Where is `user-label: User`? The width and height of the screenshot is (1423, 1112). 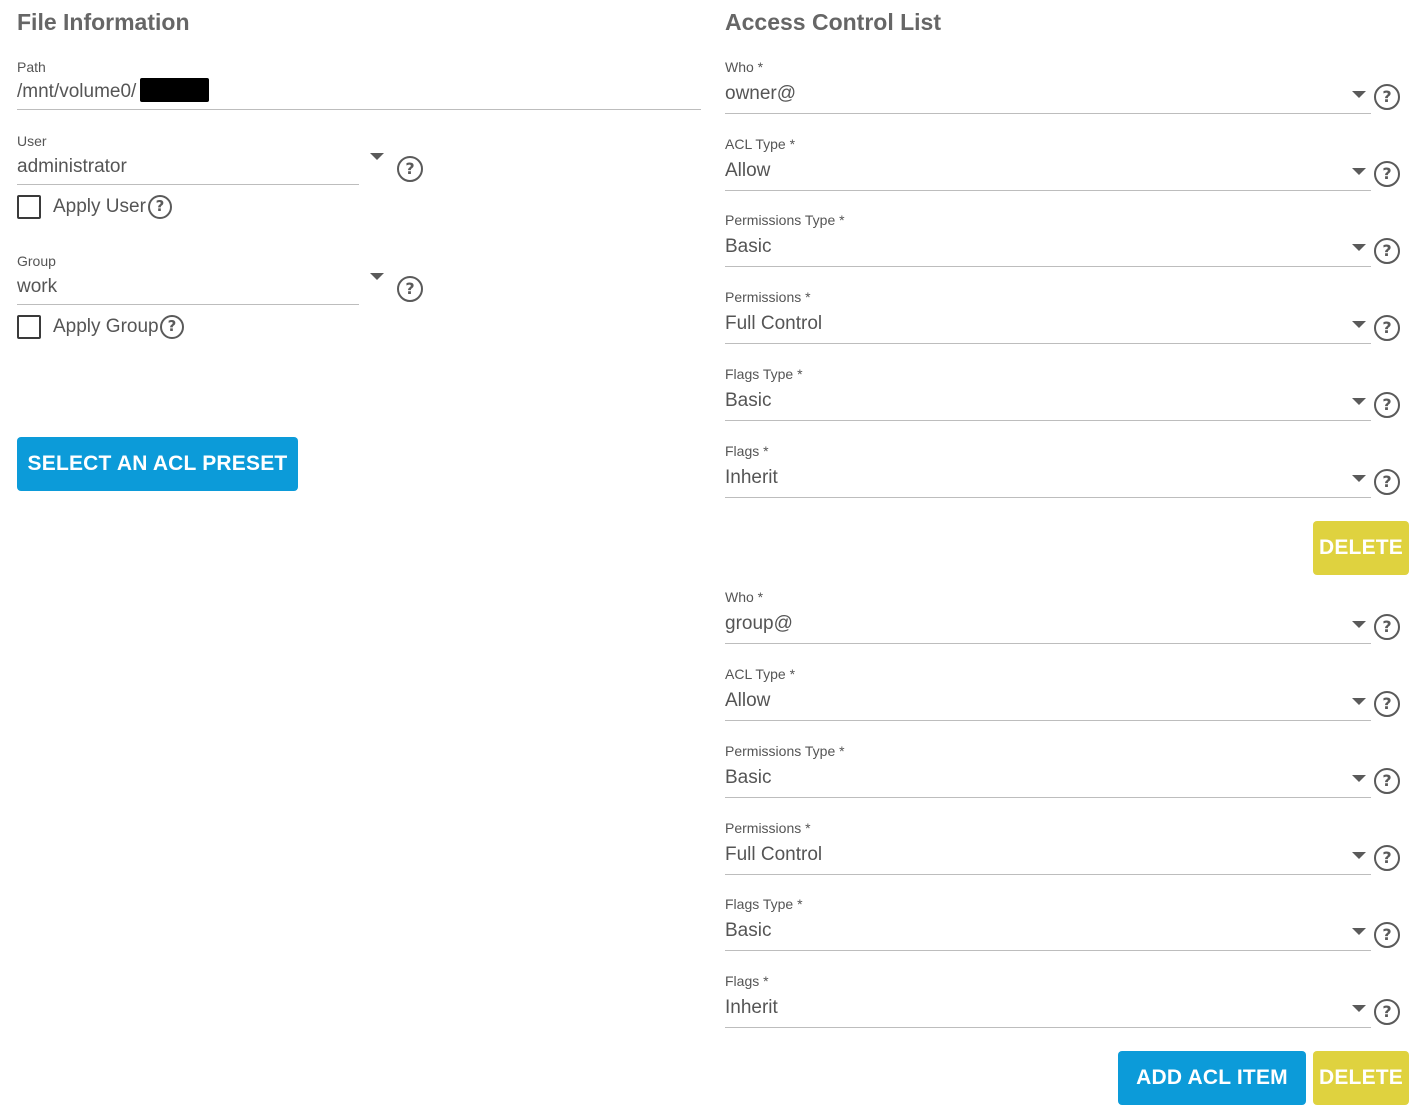 user-label: User is located at coordinates (32, 141).